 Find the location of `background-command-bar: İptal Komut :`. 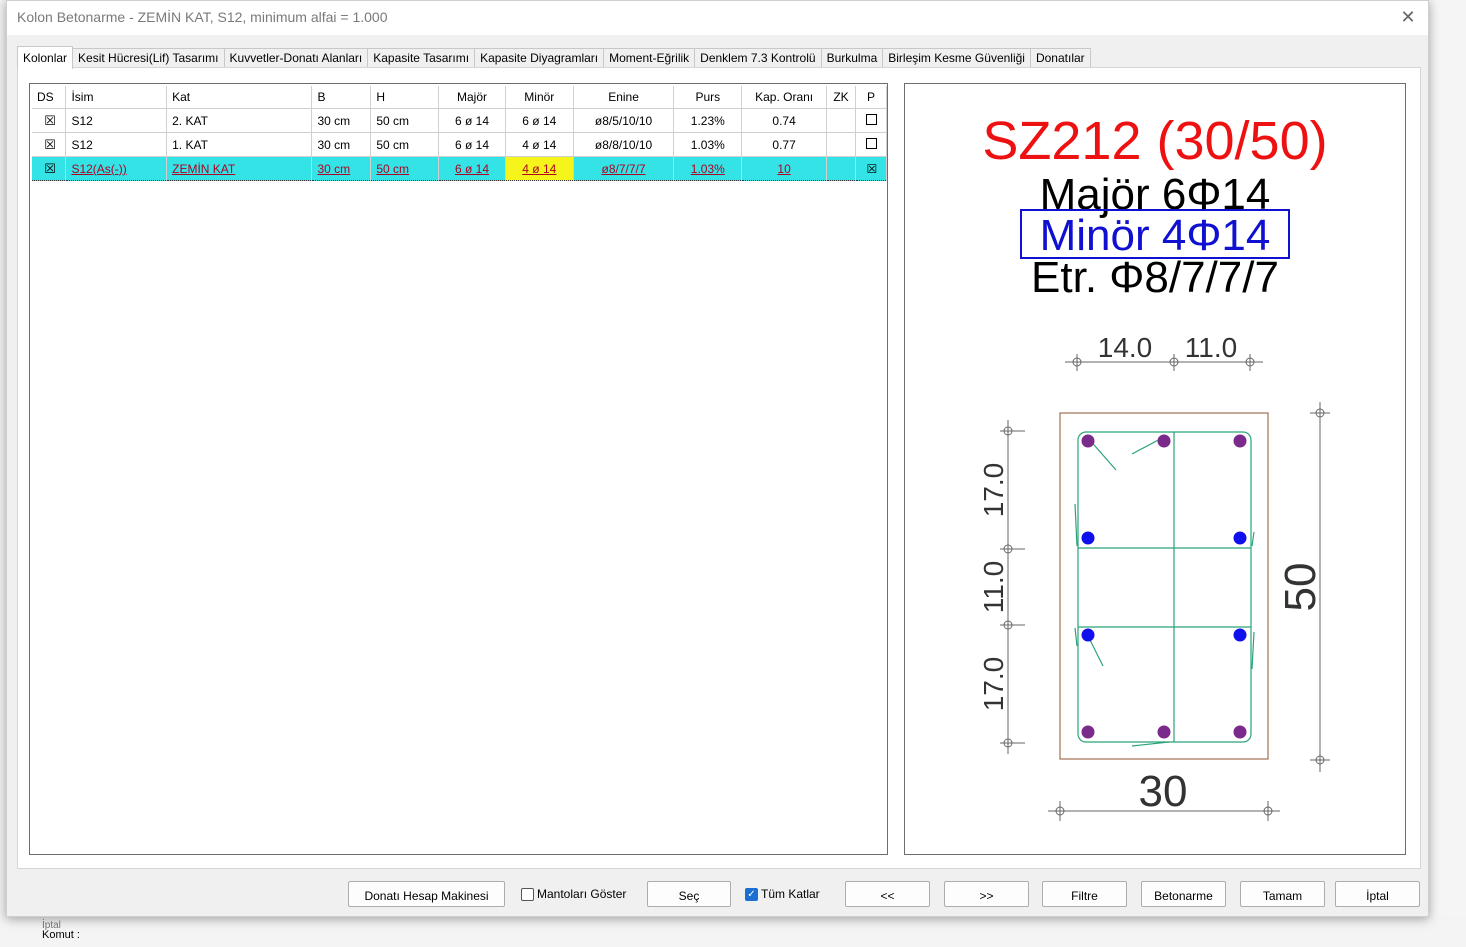

background-command-bar: İptal Komut : is located at coordinates (733, 931).